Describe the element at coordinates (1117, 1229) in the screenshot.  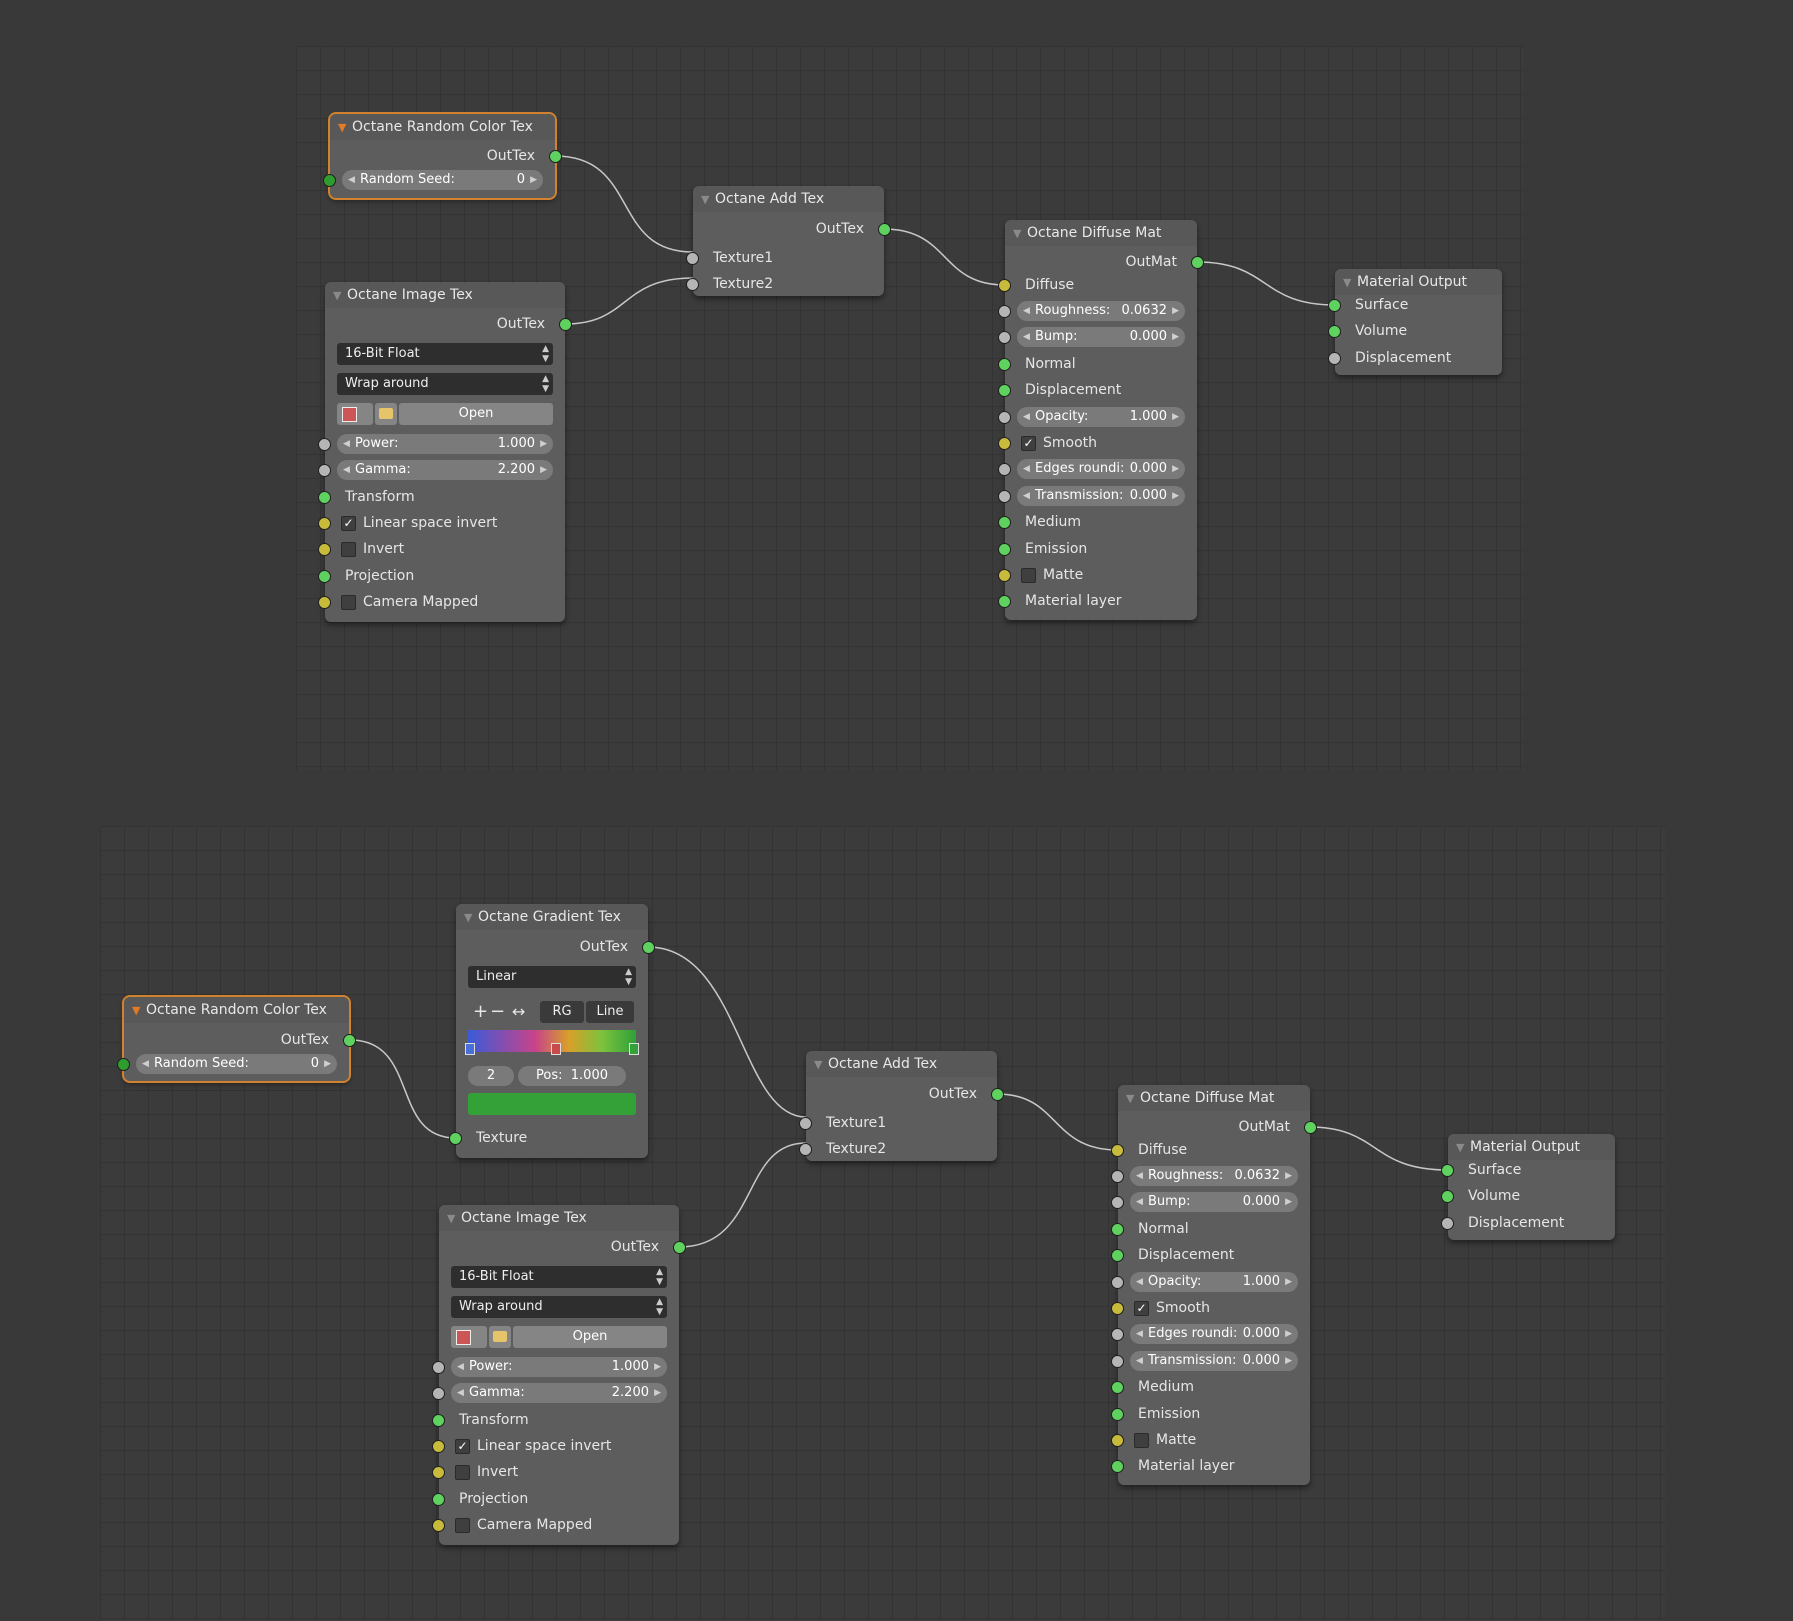
I see `normal-socket` at that location.